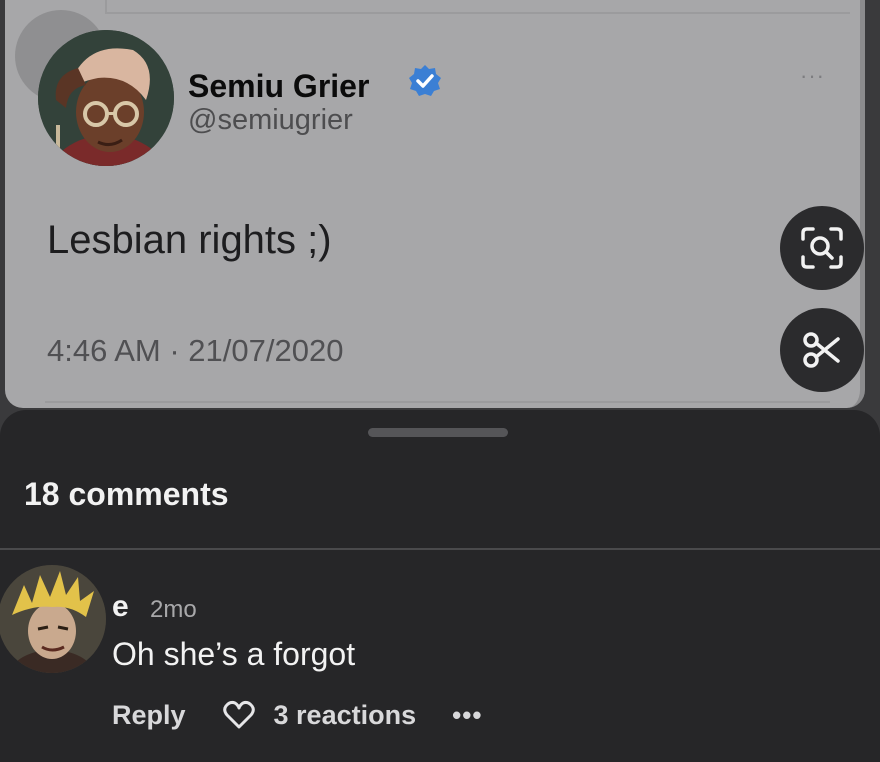  I want to click on scissors-button, so click(822, 350).